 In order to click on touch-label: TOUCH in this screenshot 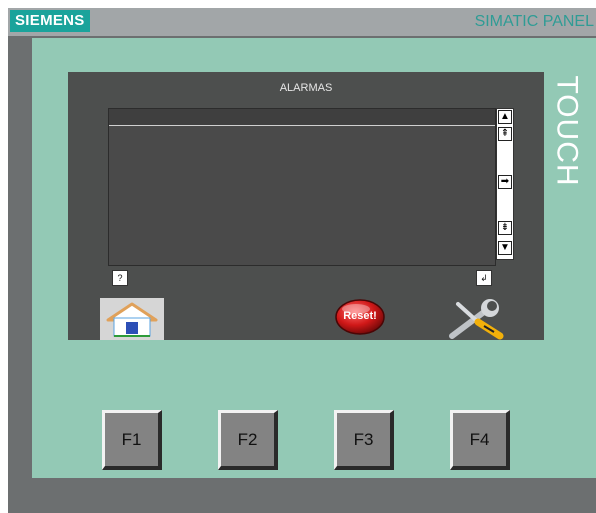, I will do `click(567, 131)`.